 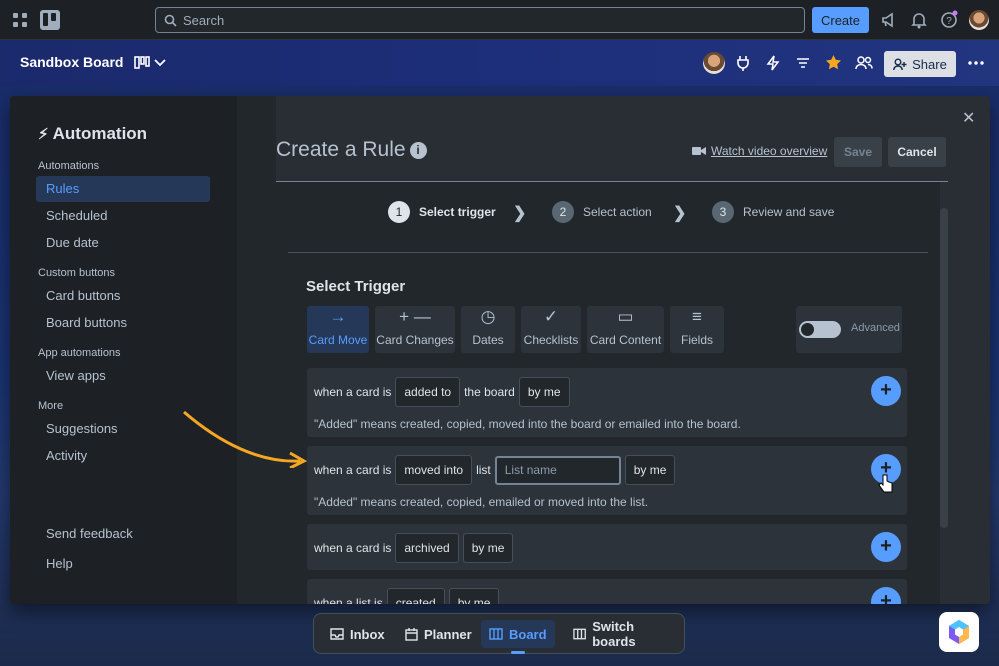 What do you see at coordinates (773, 63) in the screenshot?
I see `automation-icon` at bounding box center [773, 63].